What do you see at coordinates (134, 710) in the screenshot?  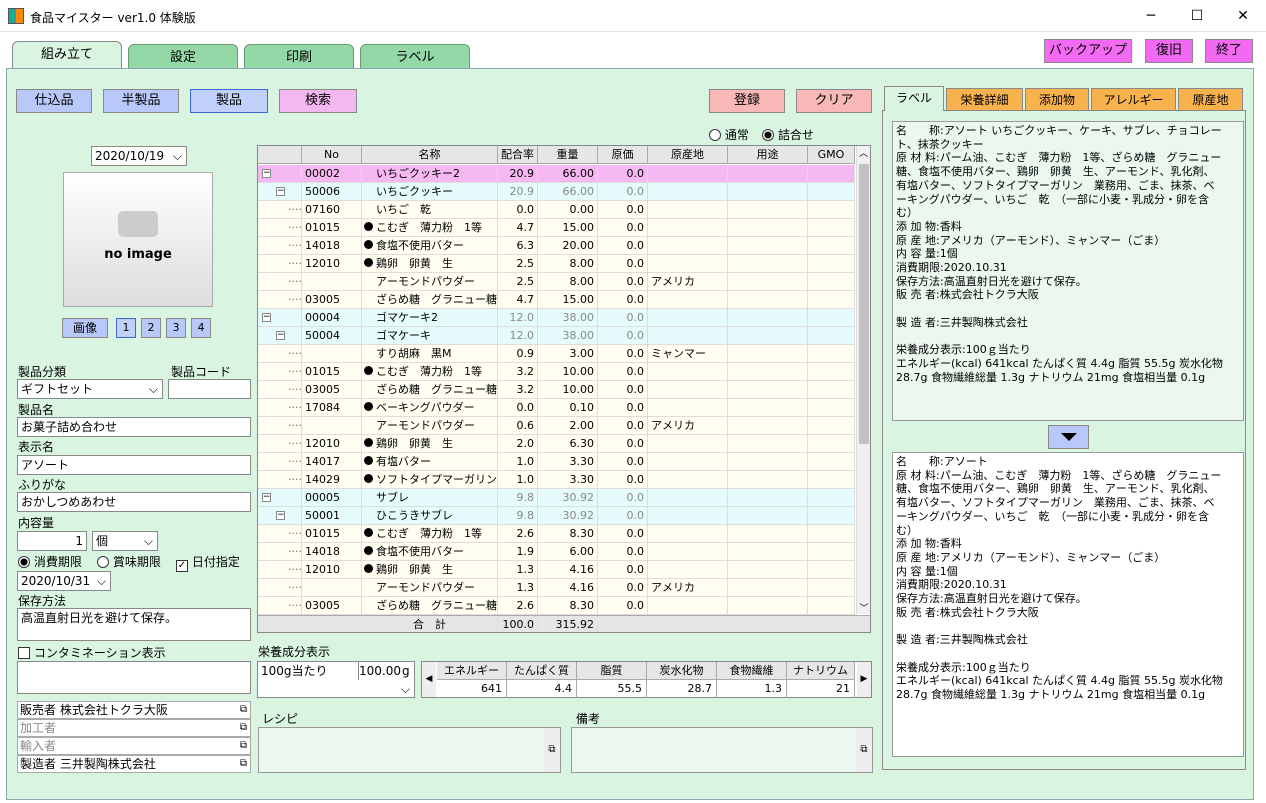 I see `seller-row: 販売者 株式会社トクラ大阪 ⧉` at bounding box center [134, 710].